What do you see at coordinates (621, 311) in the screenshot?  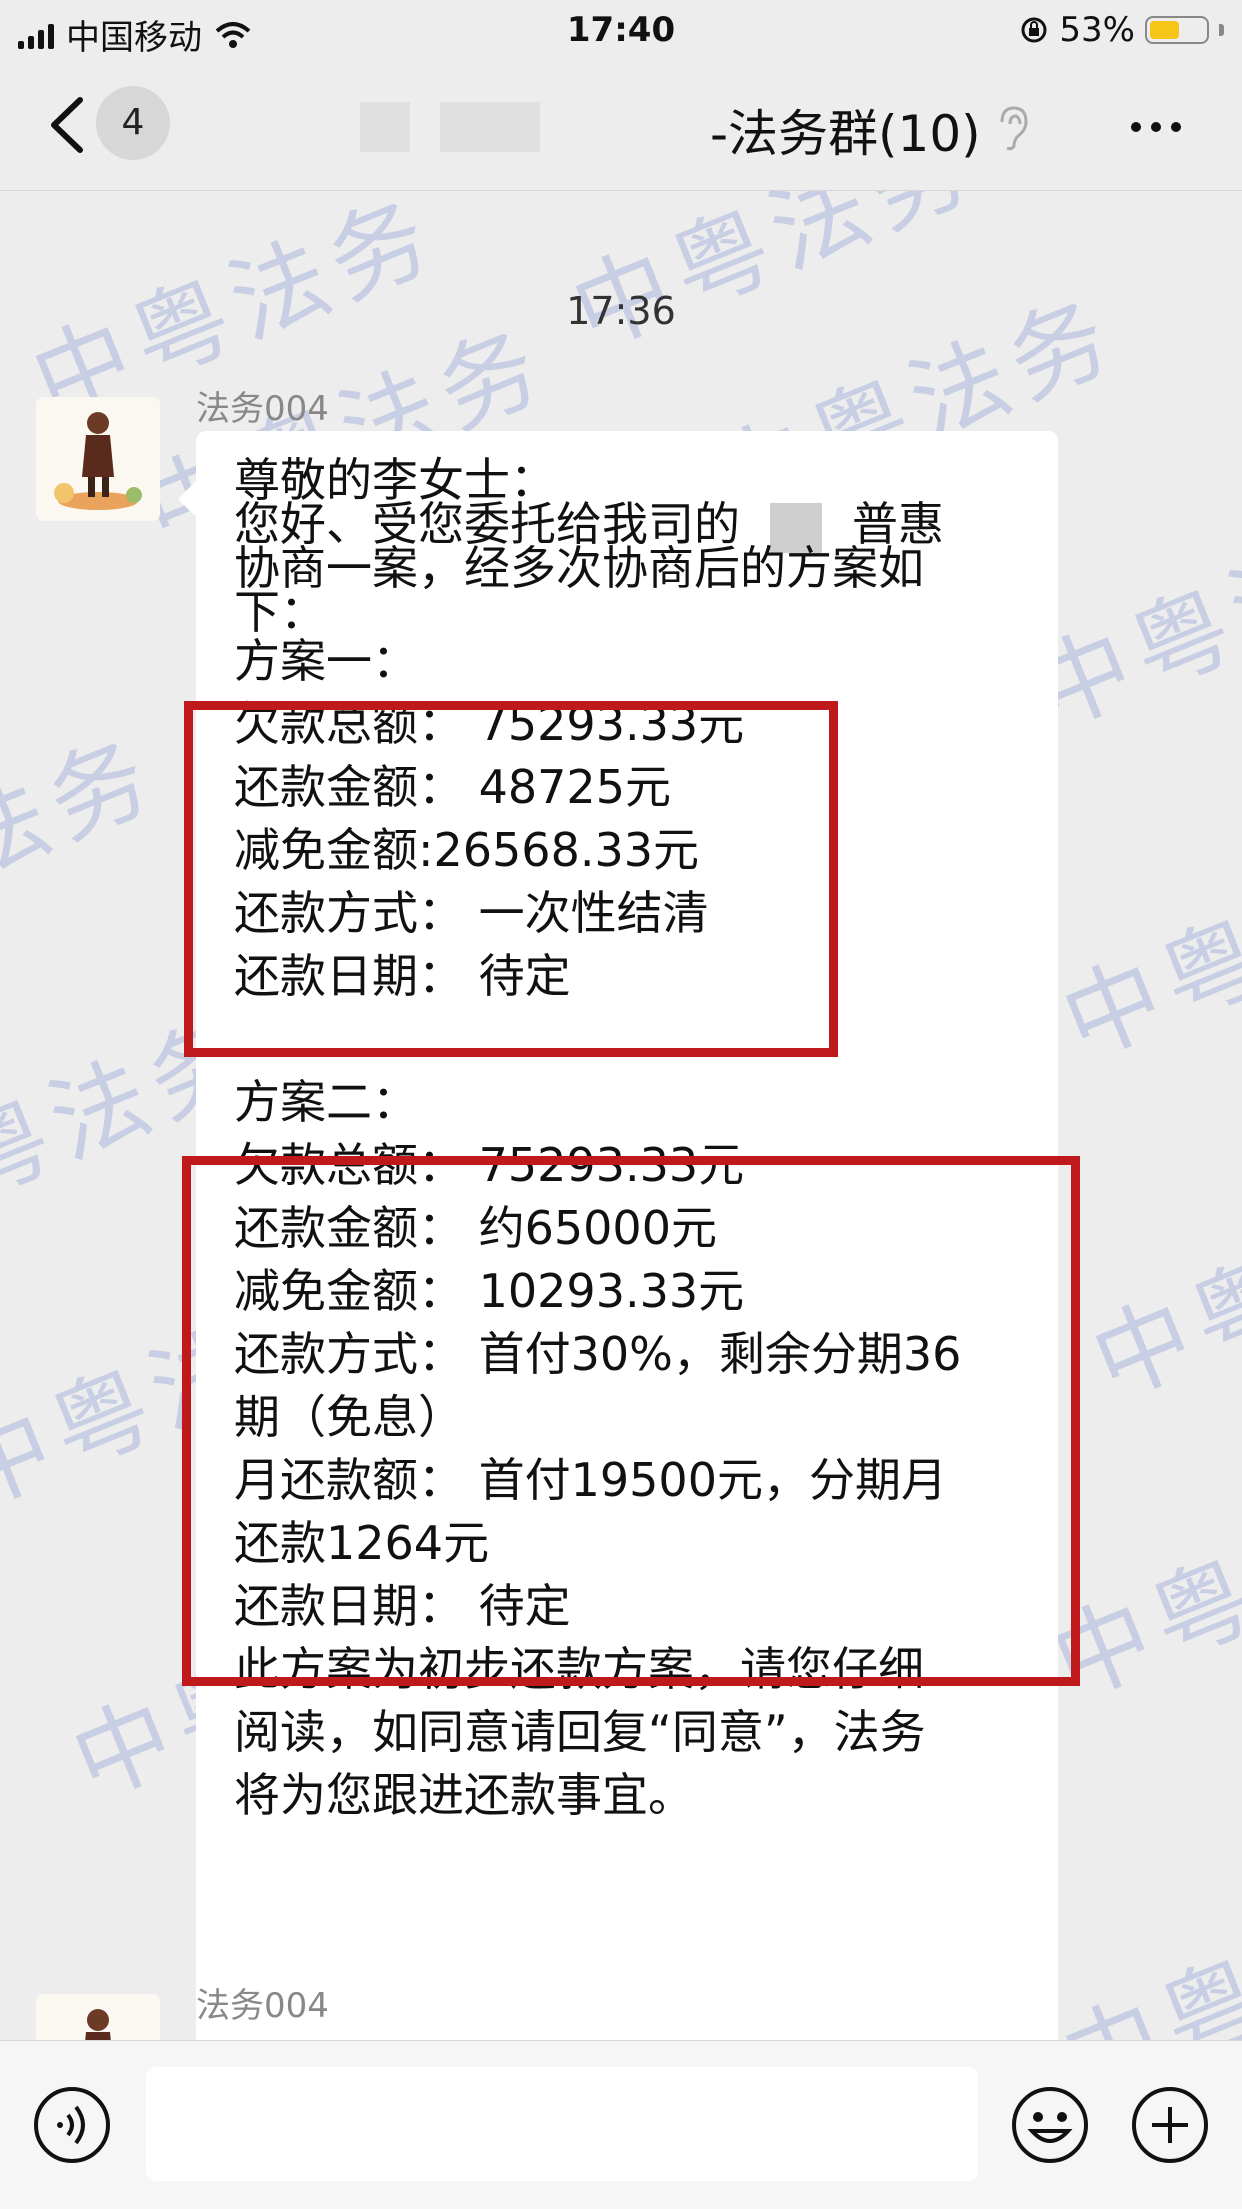 I see `message-timestamp: 17:36` at bounding box center [621, 311].